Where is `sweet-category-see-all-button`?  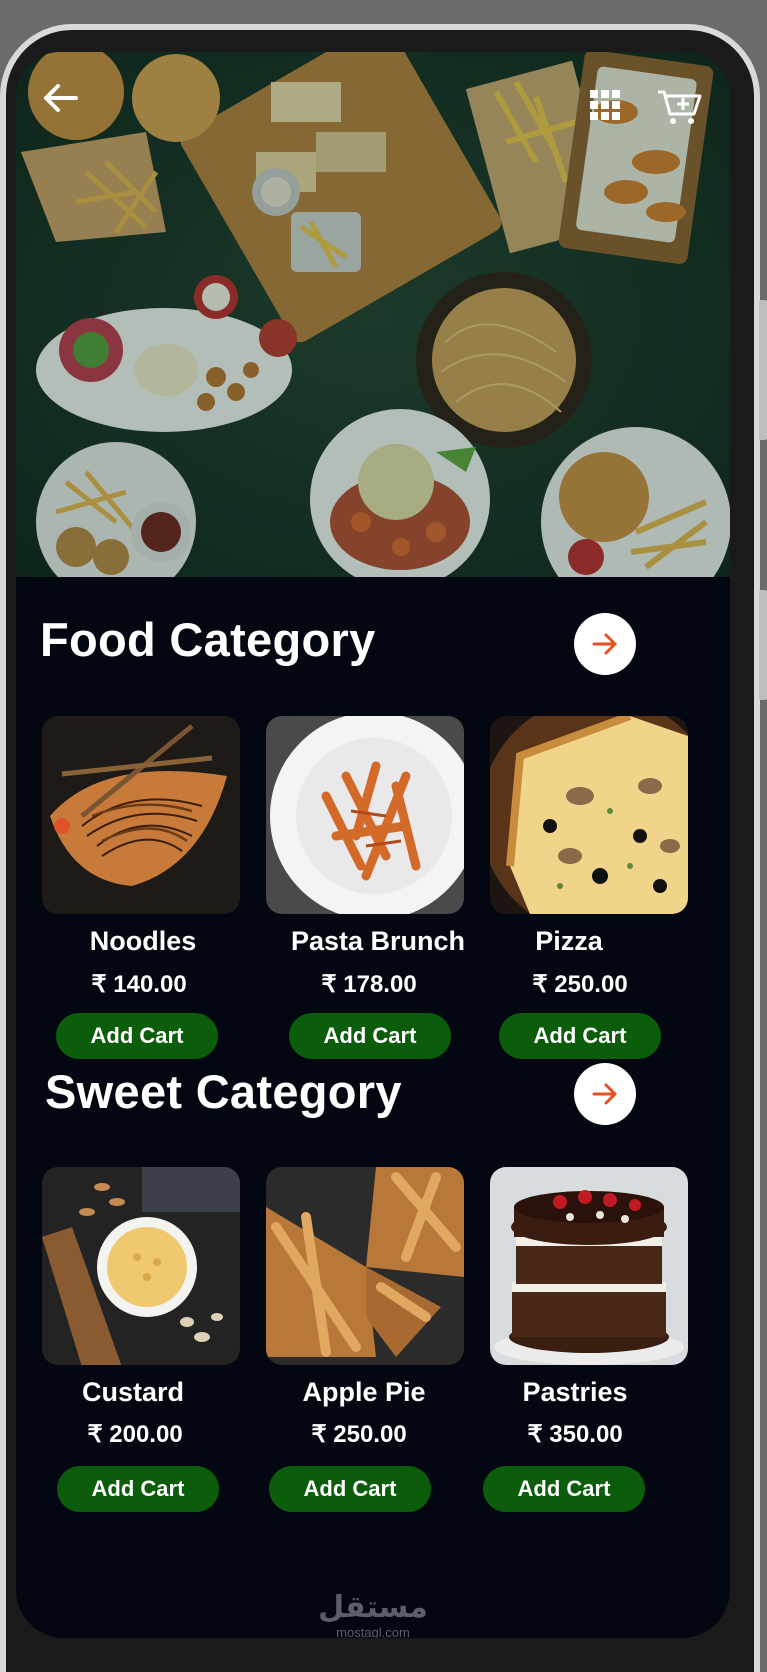
sweet-category-see-all-button is located at coordinates (605, 1094).